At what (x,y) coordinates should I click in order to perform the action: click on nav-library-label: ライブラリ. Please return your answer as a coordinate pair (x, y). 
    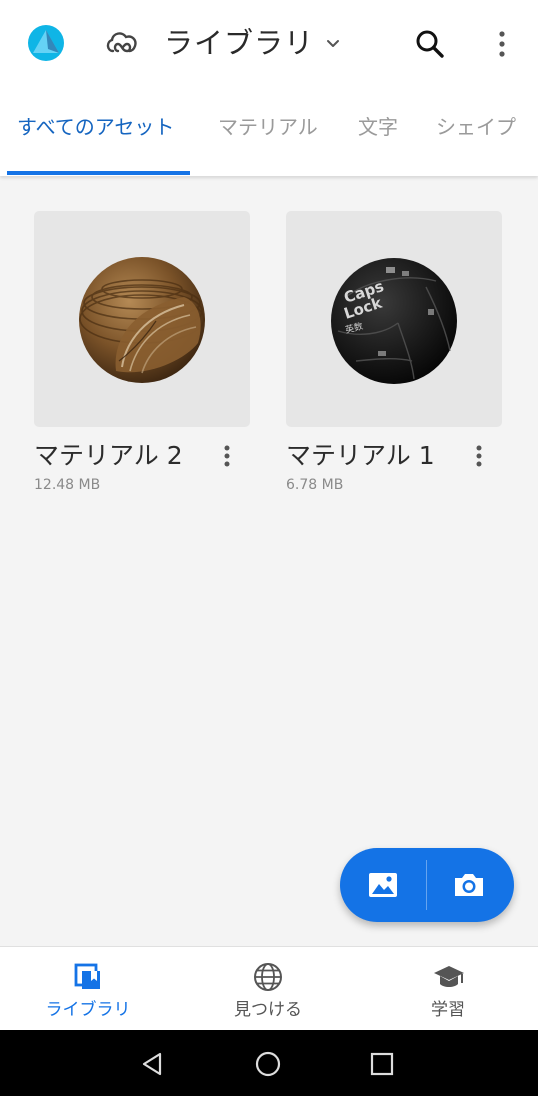
    Looking at the image, I should click on (88, 1010).